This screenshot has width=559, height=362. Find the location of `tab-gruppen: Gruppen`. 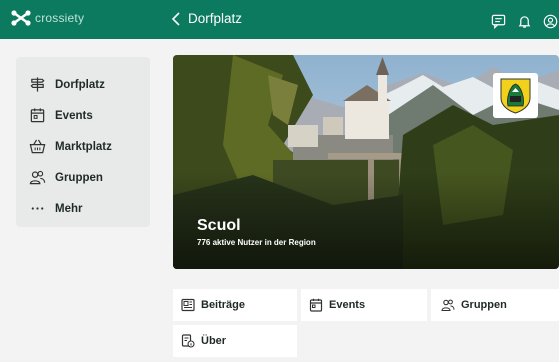

tab-gruppen: Gruppen is located at coordinates (495, 305).